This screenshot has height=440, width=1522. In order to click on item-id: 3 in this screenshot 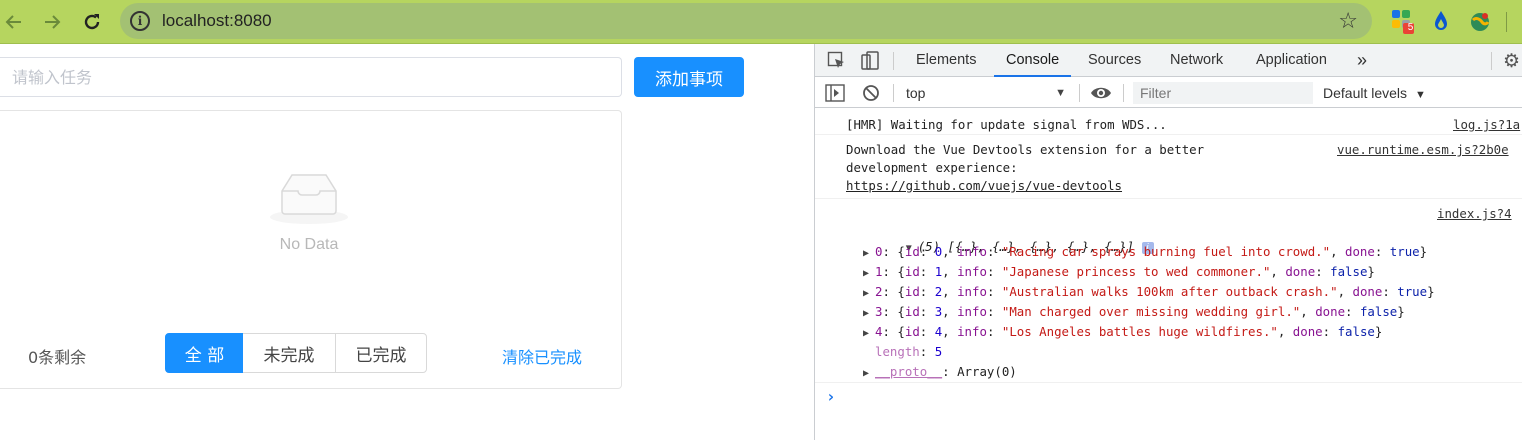, I will do `click(938, 311)`.